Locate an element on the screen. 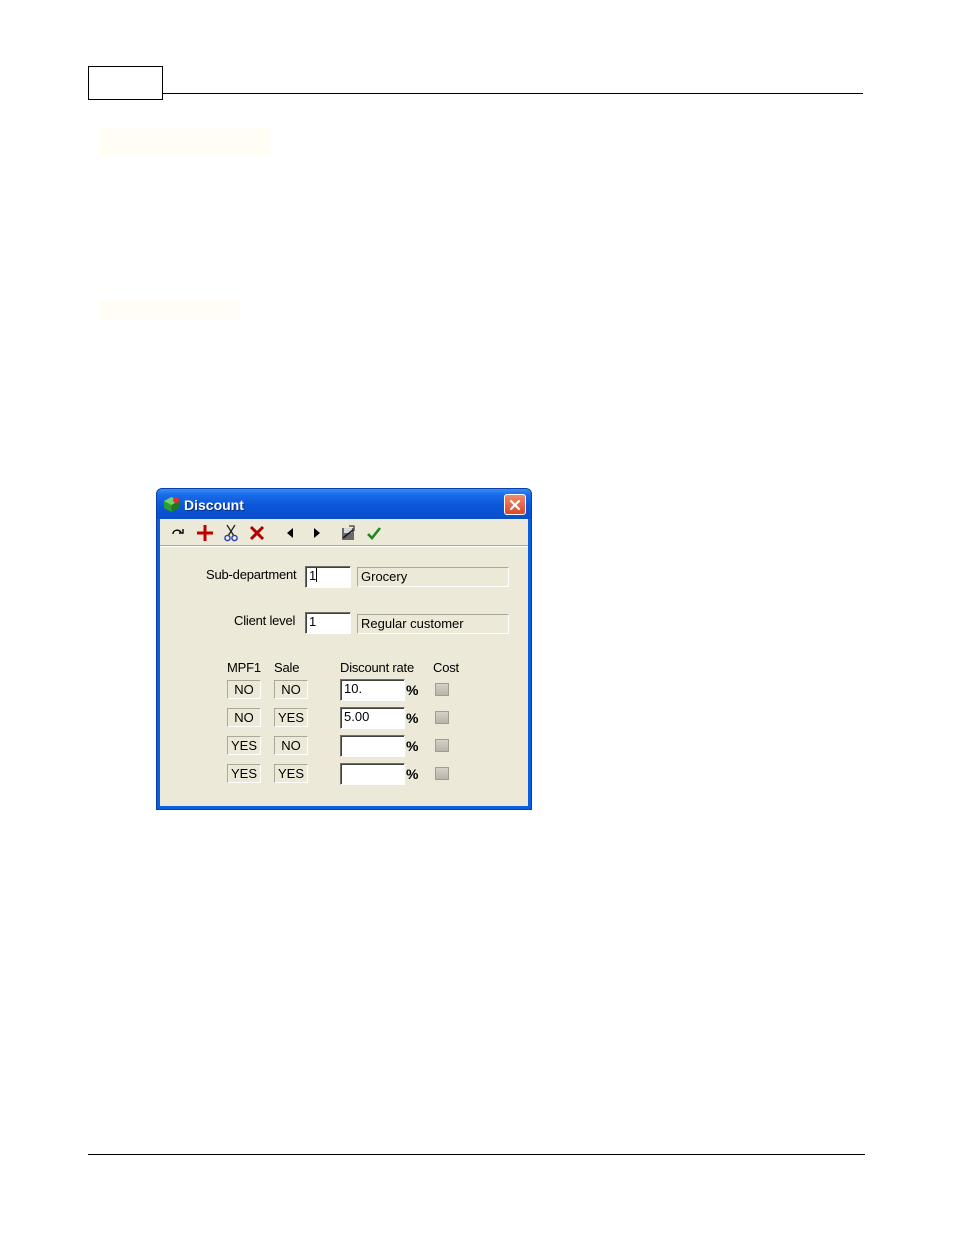  row-3-sale: NO is located at coordinates (291, 745).